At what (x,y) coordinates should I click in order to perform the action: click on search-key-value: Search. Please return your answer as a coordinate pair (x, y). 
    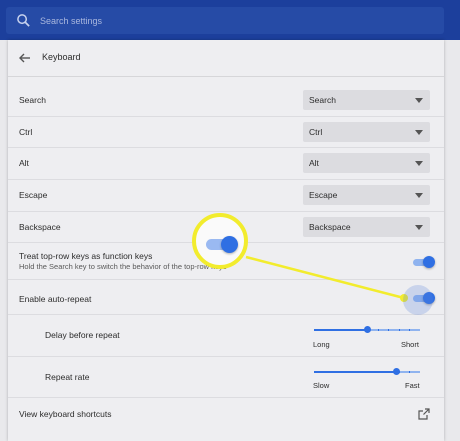
    Looking at the image, I should click on (322, 100).